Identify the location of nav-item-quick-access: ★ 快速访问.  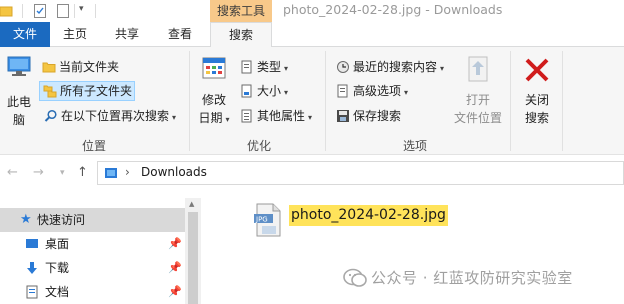
(92, 220).